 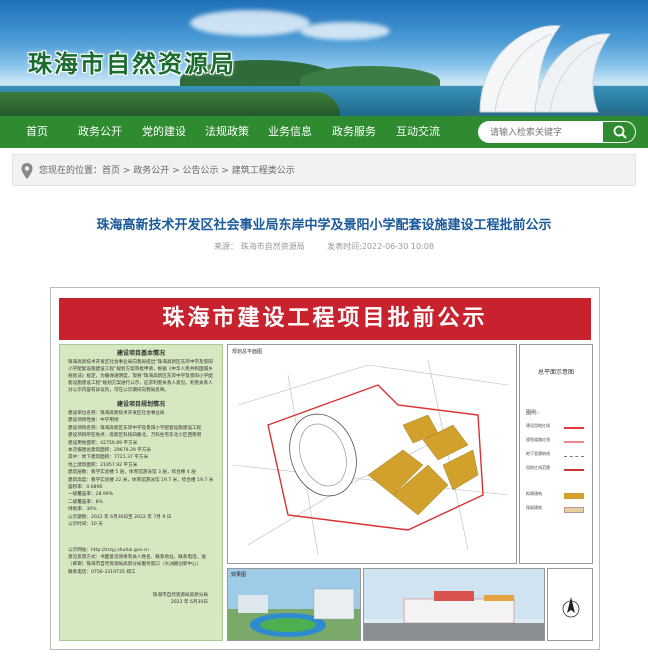 What do you see at coordinates (135, 428) in the screenshot?
I see `detail-line: 建设项目名称：珠海高新区东岸中学及景阳小学配套设施建设工程` at bounding box center [135, 428].